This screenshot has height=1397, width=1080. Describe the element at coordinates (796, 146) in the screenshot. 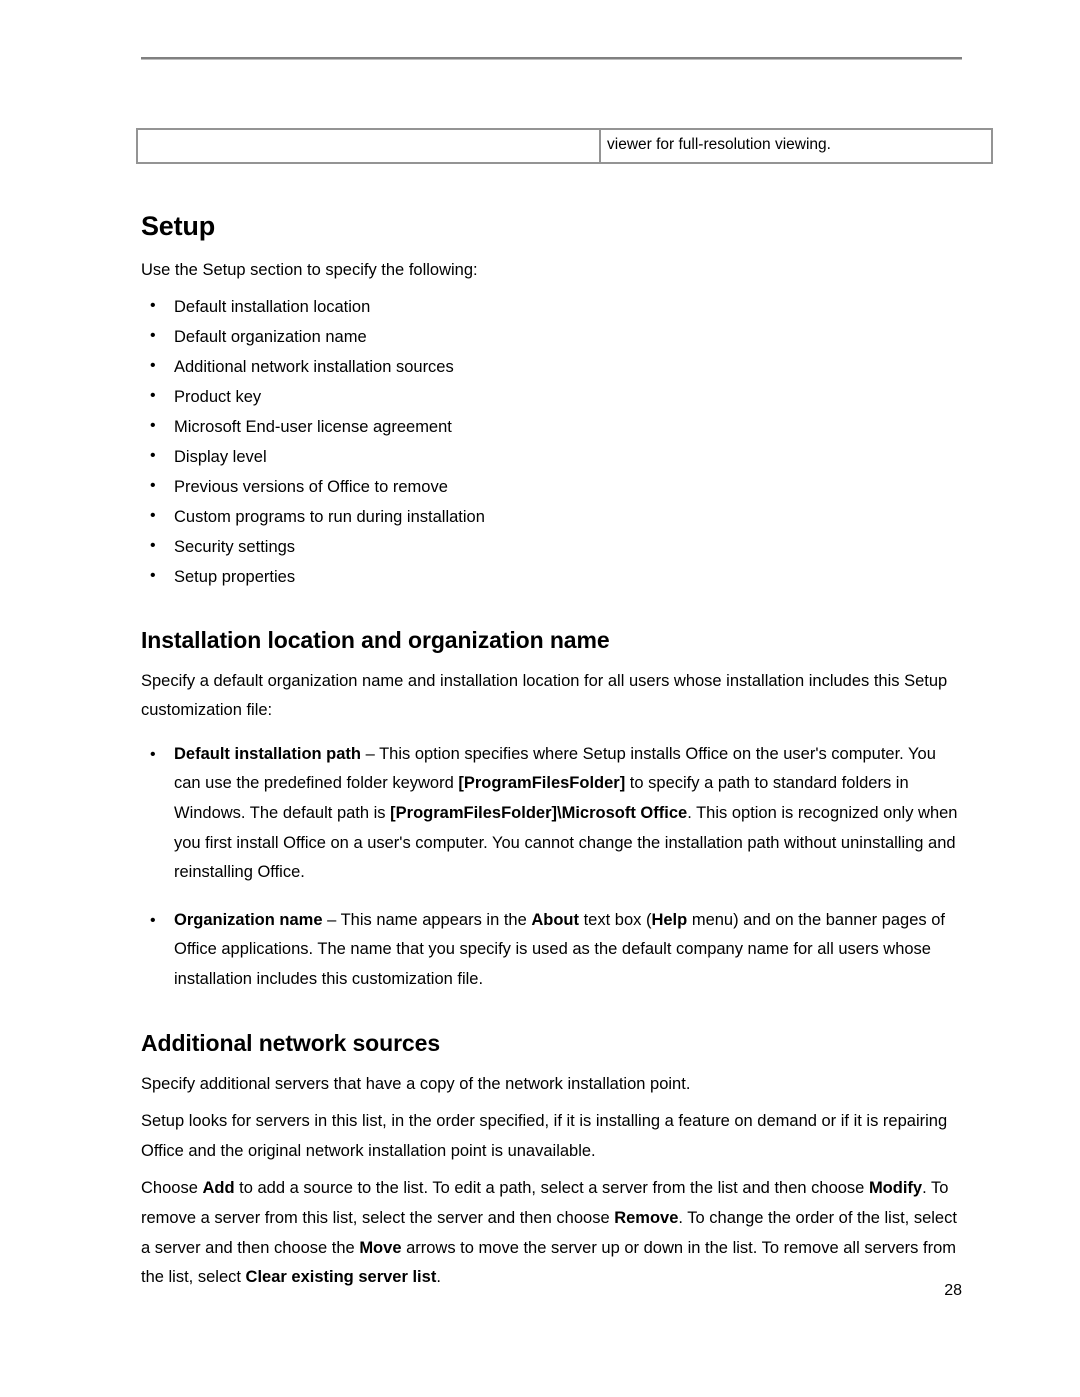

I see `table-cell-right: viewer for full-resolution viewing.` at that location.